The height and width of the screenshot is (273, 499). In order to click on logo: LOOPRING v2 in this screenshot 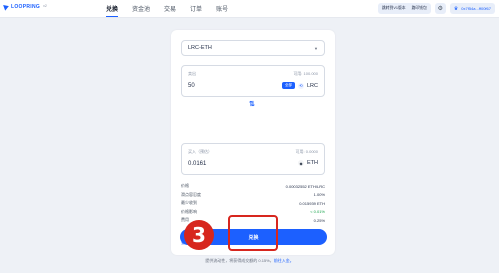, I will do `click(25, 7)`.